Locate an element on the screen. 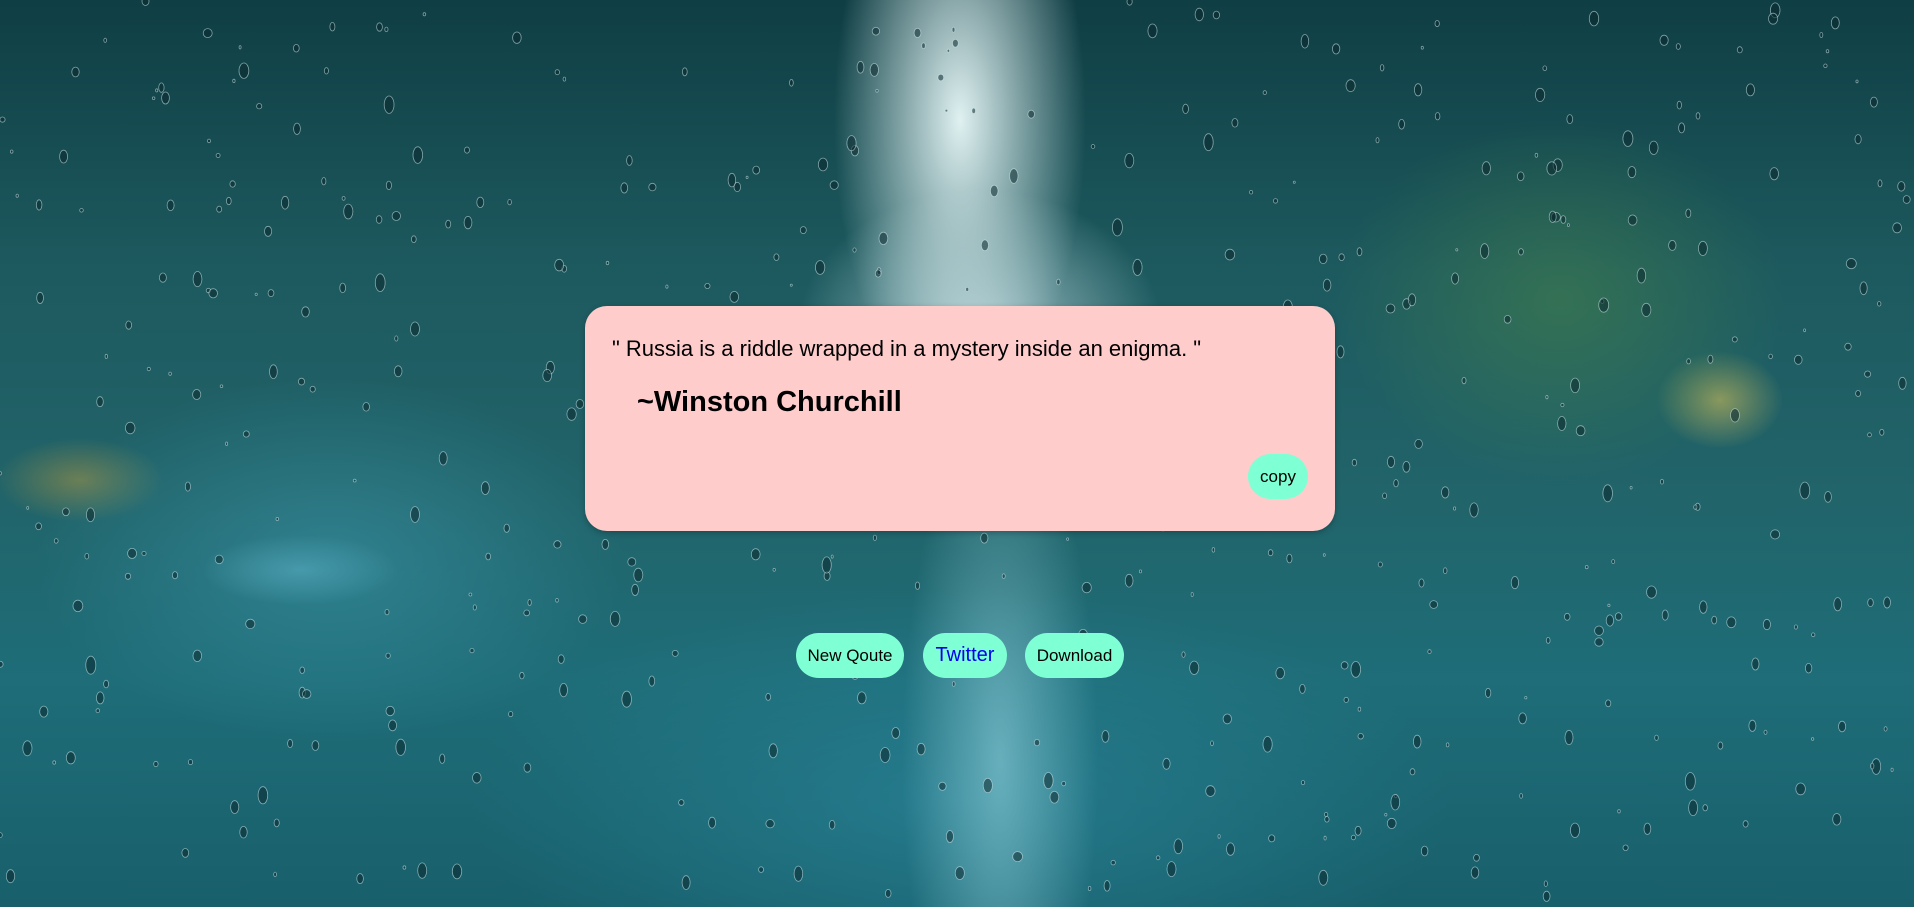  copy-button: copy is located at coordinates (1278, 476).